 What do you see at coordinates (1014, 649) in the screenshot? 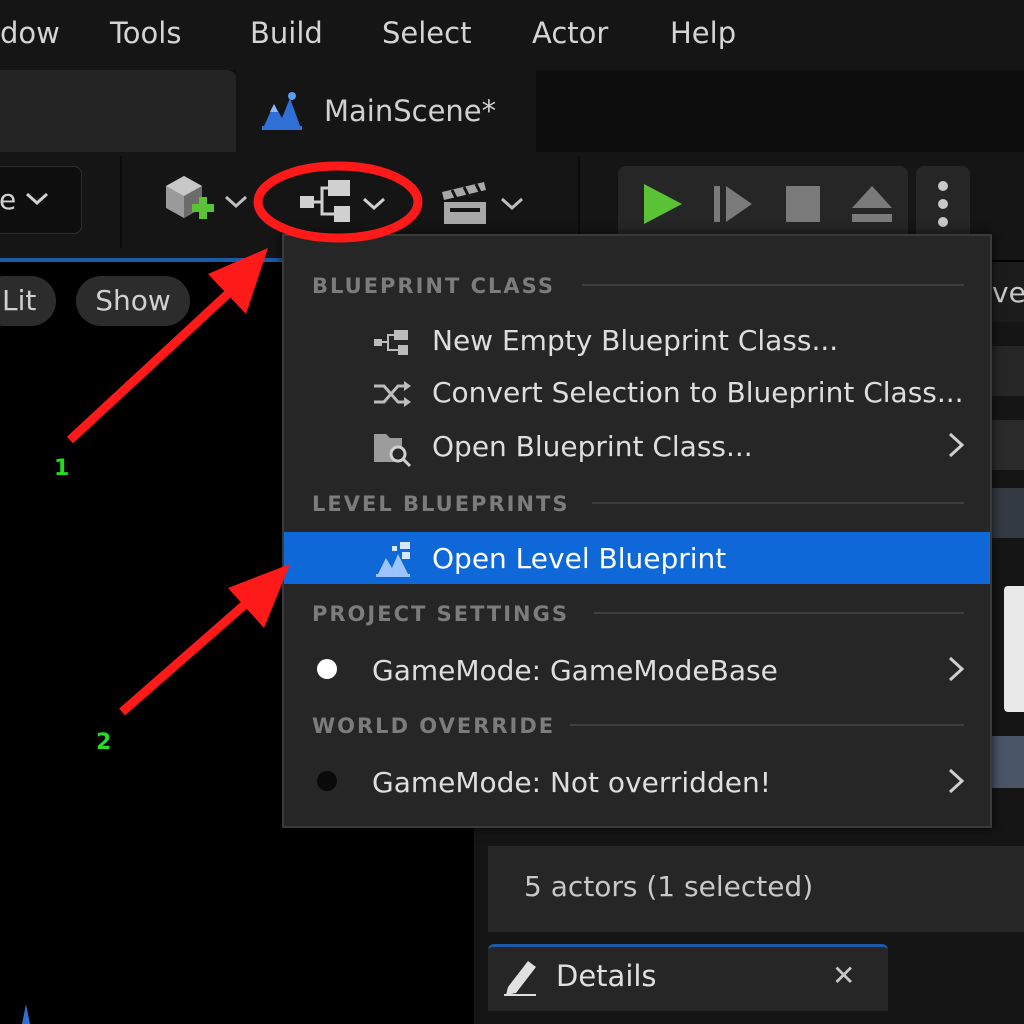
I see `outliner-row-swatch` at bounding box center [1014, 649].